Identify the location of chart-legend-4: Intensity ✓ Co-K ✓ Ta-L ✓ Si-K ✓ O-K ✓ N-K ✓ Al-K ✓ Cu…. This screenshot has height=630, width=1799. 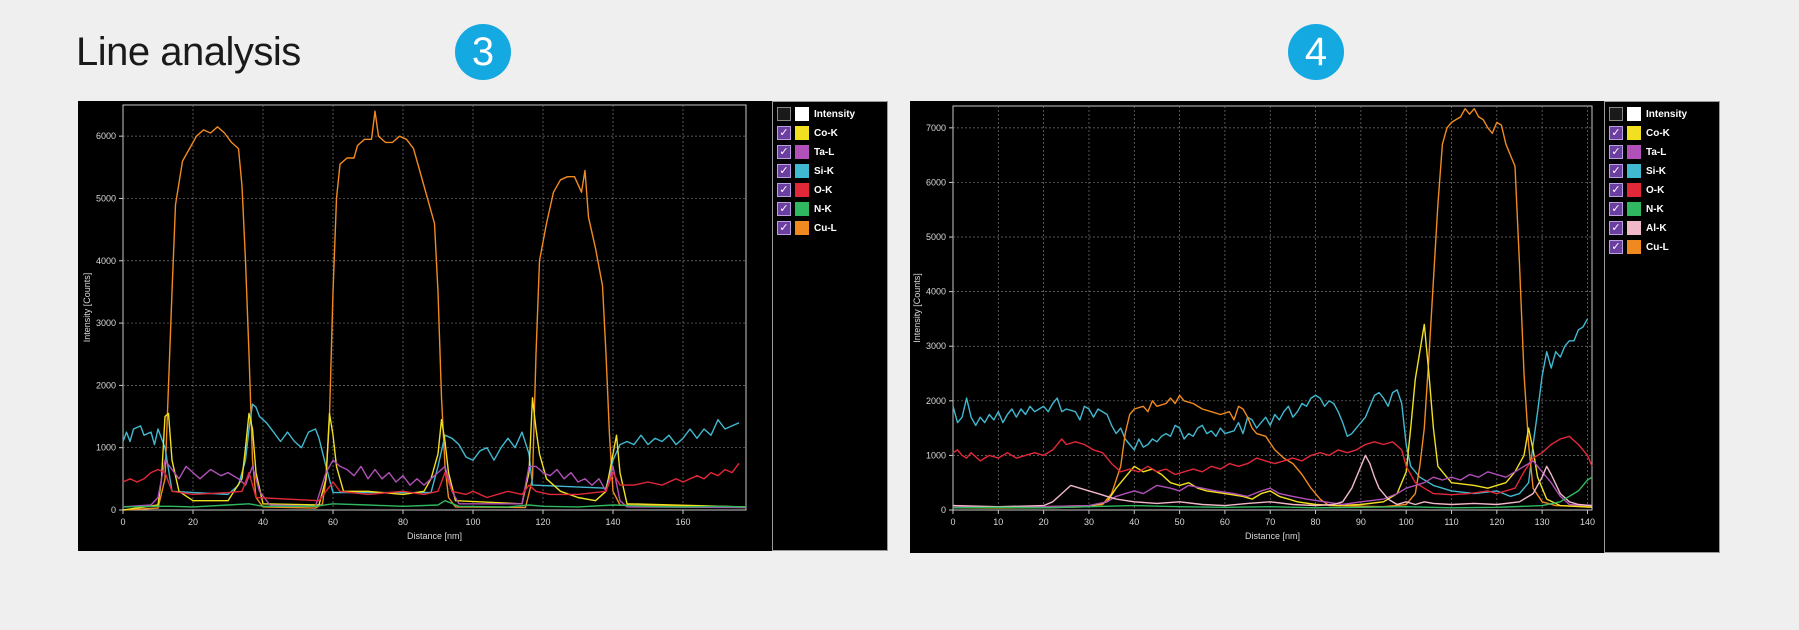
(1662, 327).